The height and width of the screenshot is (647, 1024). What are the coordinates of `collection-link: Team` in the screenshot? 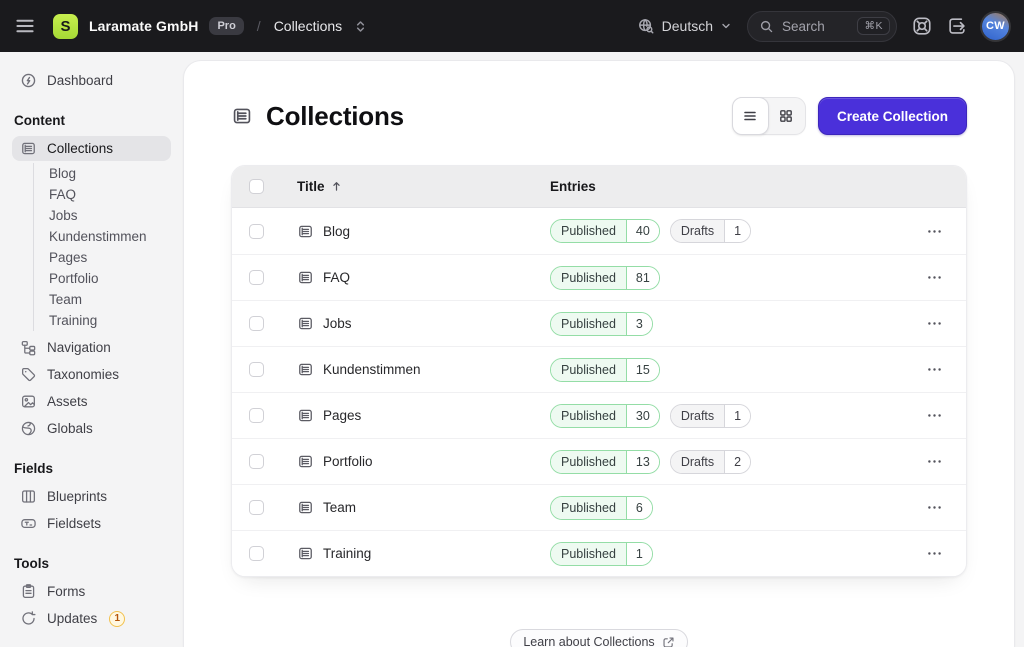 It's located at (326, 507).